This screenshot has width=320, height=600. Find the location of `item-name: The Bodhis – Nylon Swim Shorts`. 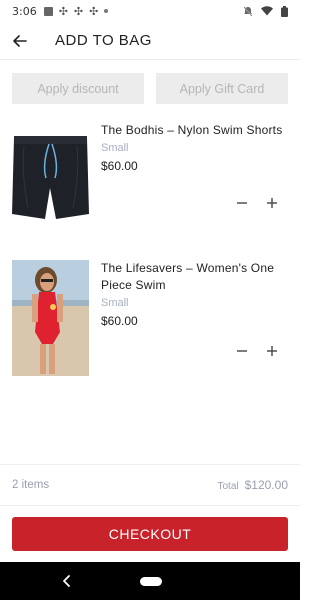

item-name: The Bodhis – Nylon Swim Shorts is located at coordinates (196, 130).